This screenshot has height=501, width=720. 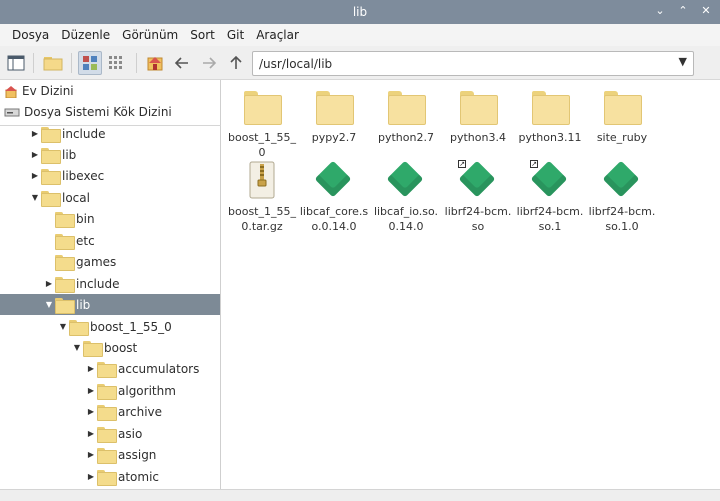 What do you see at coordinates (39, 91) in the screenshot?
I see `place-home: Ev Dizini` at bounding box center [39, 91].